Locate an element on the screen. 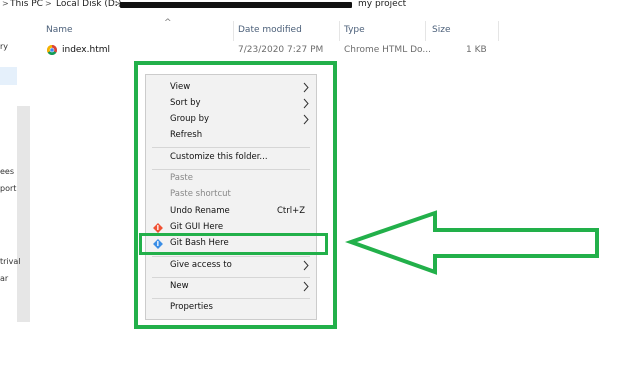  column-type: Type is located at coordinates (354, 30).